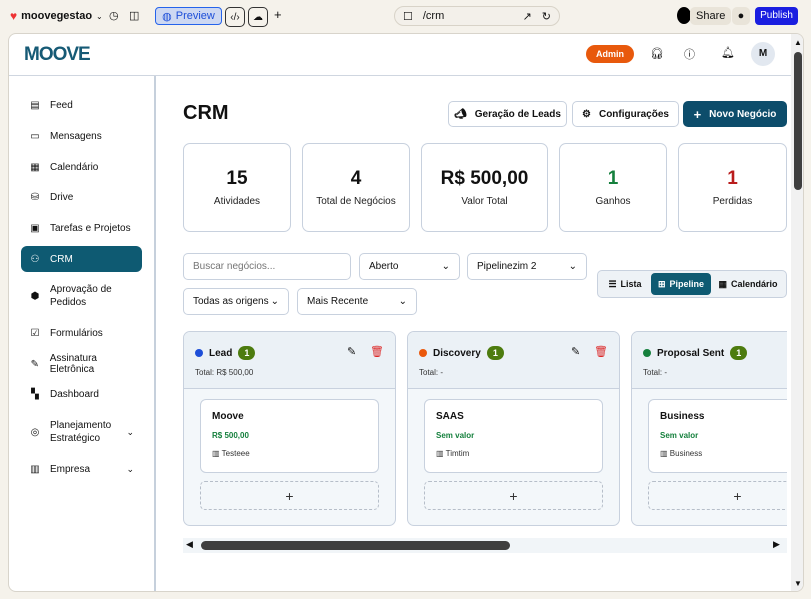 This screenshot has height=599, width=811. I want to click on sidebar-item-formularios: ☑ Formulários, so click(81, 333).